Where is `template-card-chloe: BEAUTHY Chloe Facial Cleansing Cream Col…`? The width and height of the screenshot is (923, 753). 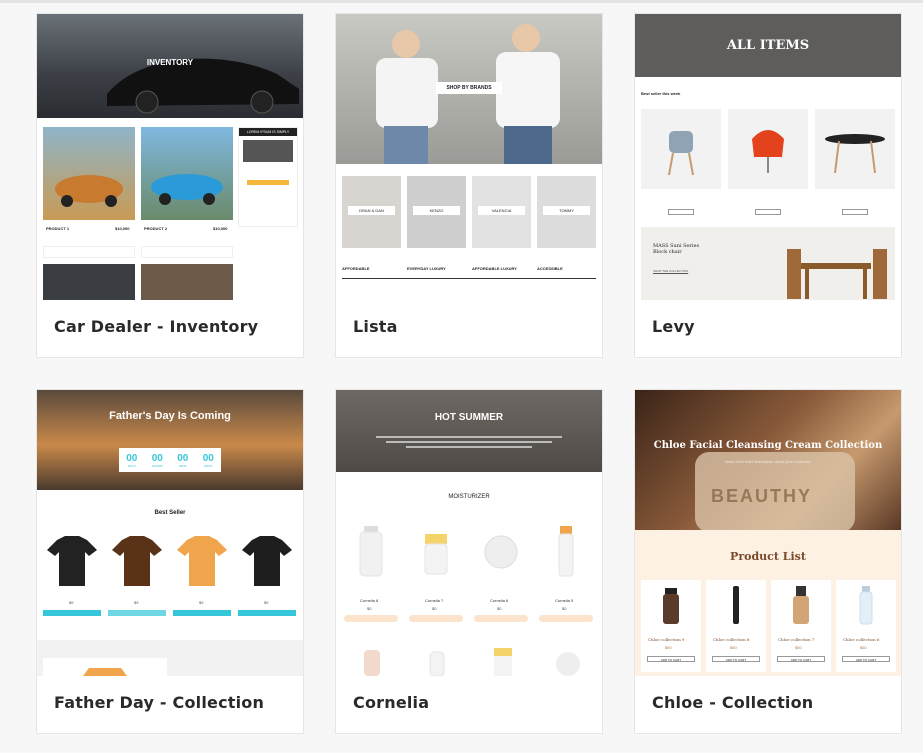
template-card-chloe: BEAUTHY Chloe Facial Cleansing Cream Col… is located at coordinates (768, 561).